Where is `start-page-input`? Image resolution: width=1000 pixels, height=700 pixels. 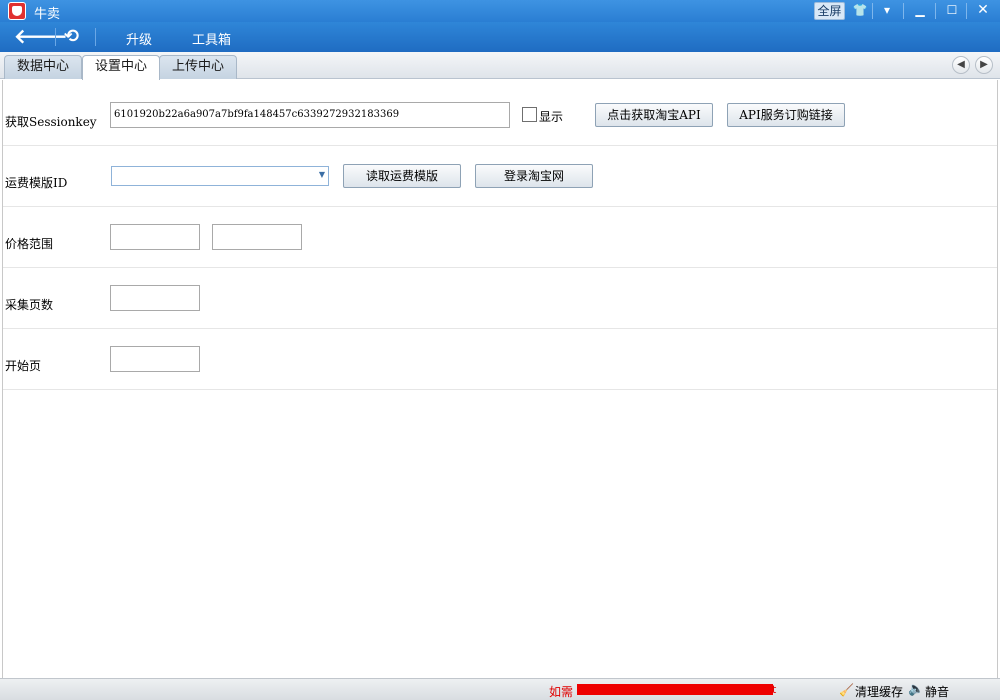
start-page-input is located at coordinates (155, 359).